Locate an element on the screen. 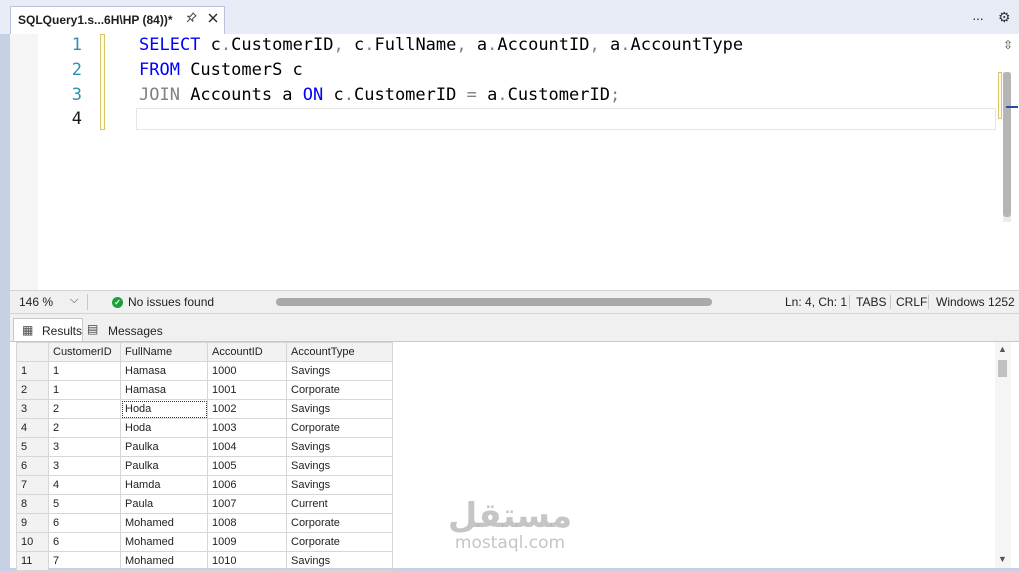  check-circle-icon: ✓ is located at coordinates (117, 302).